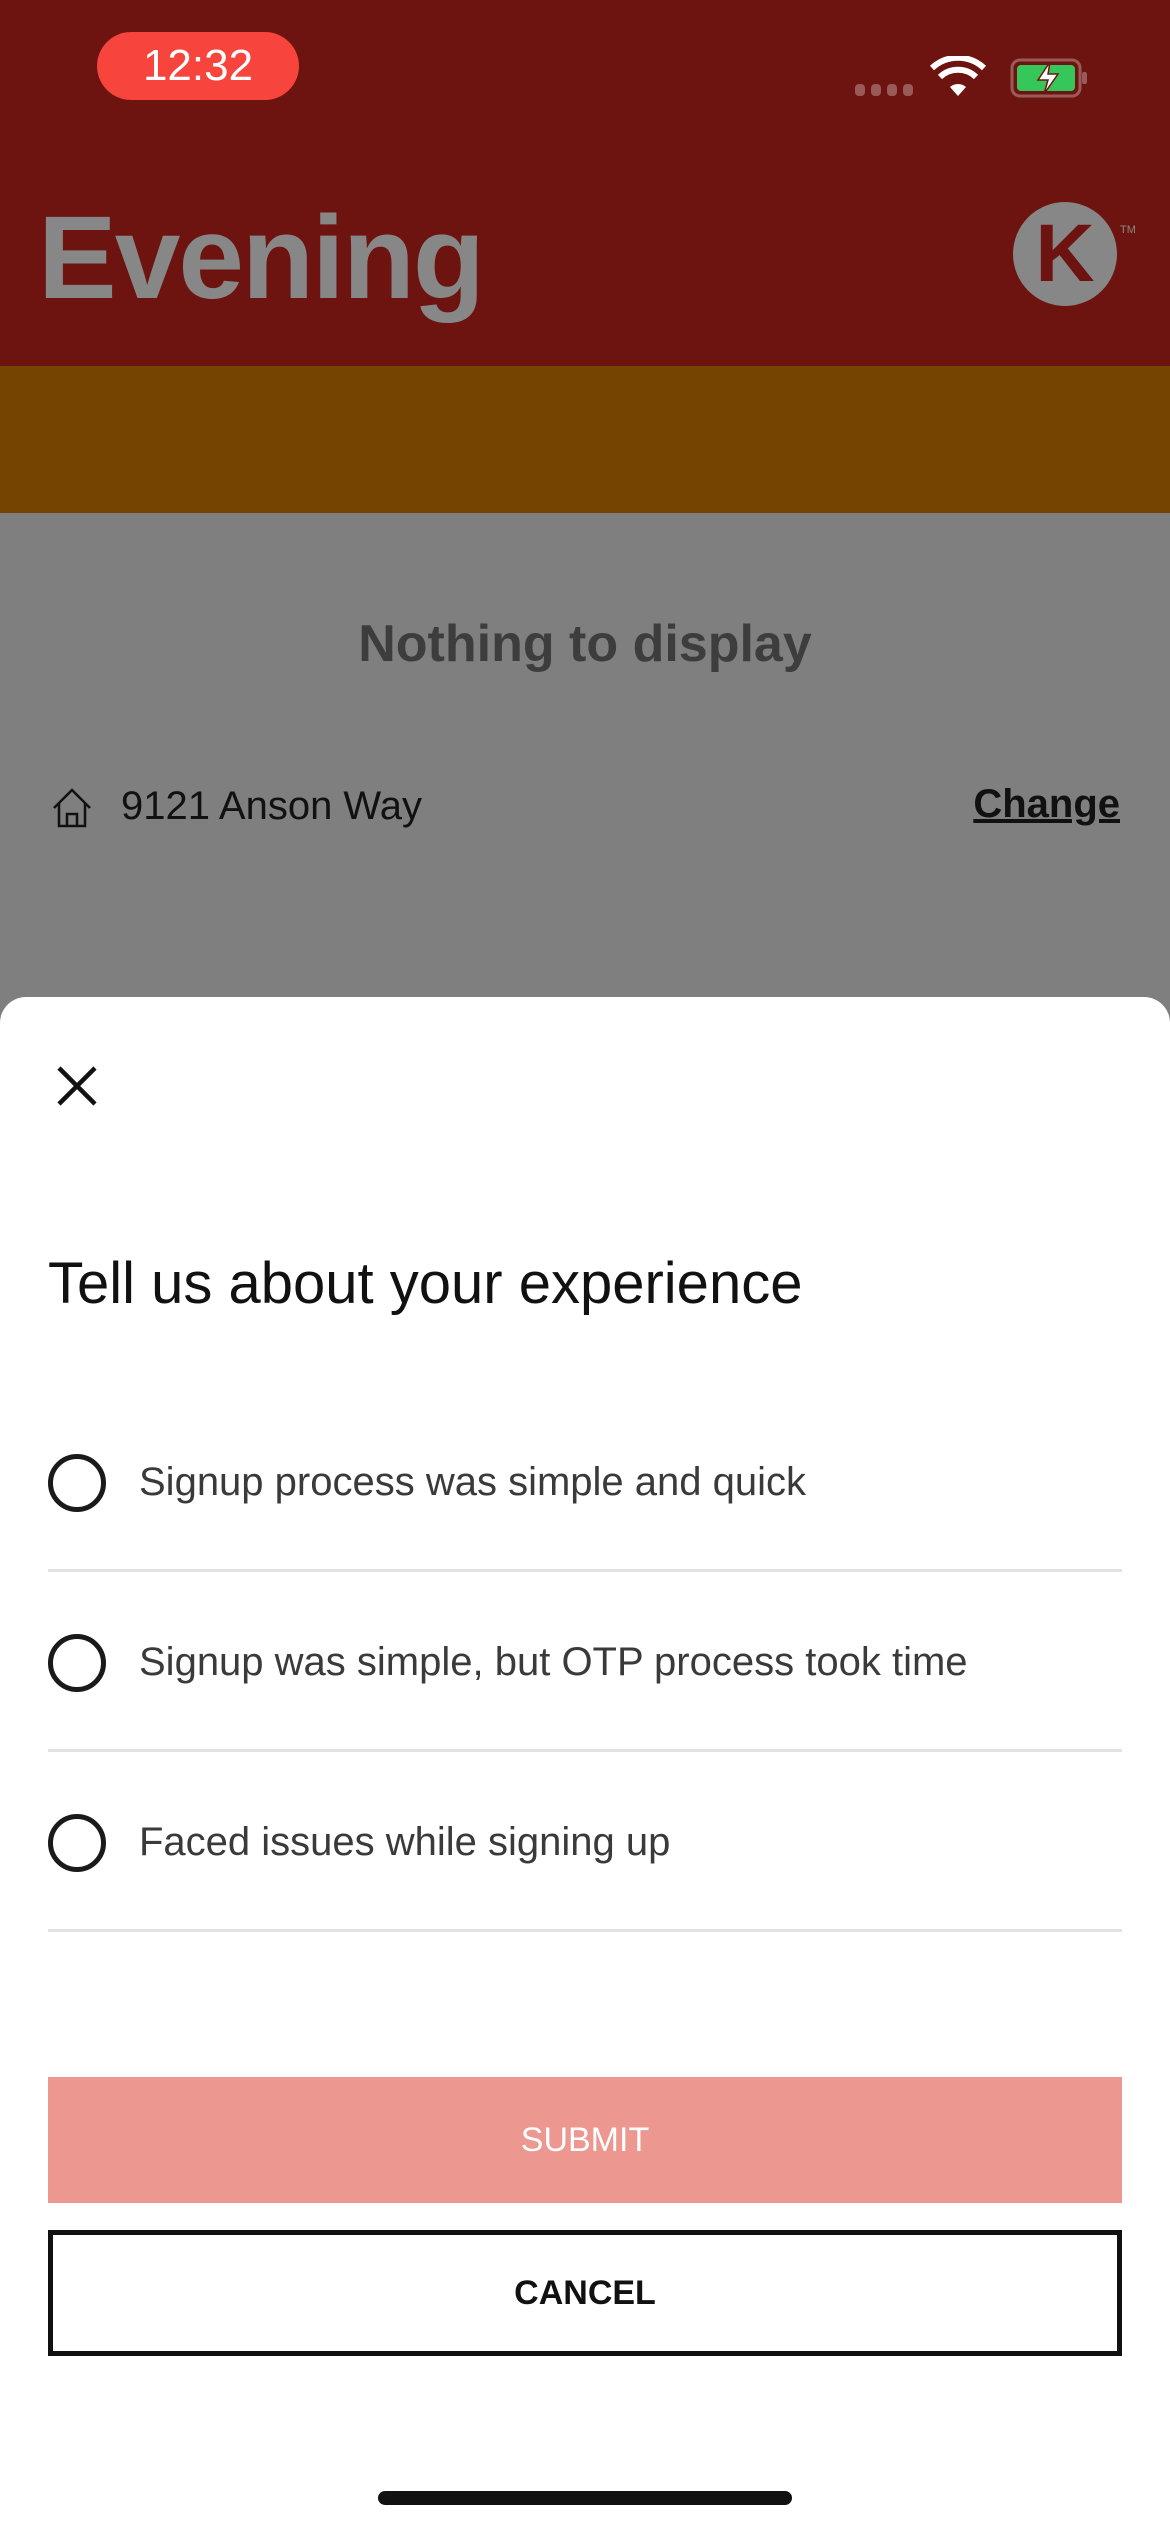 Image resolution: width=1170 pixels, height=2532 pixels. What do you see at coordinates (261, 258) in the screenshot?
I see `page-title: Evening` at bounding box center [261, 258].